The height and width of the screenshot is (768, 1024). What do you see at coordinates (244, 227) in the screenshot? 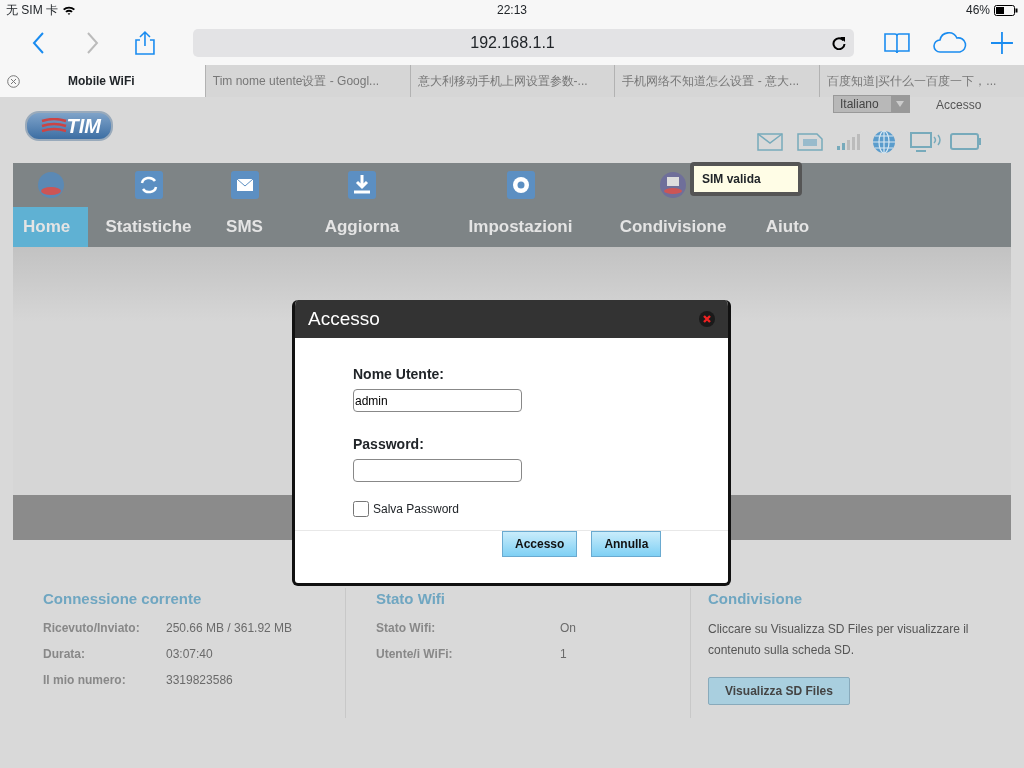
I see `nav-tab: SMS` at bounding box center [244, 227].